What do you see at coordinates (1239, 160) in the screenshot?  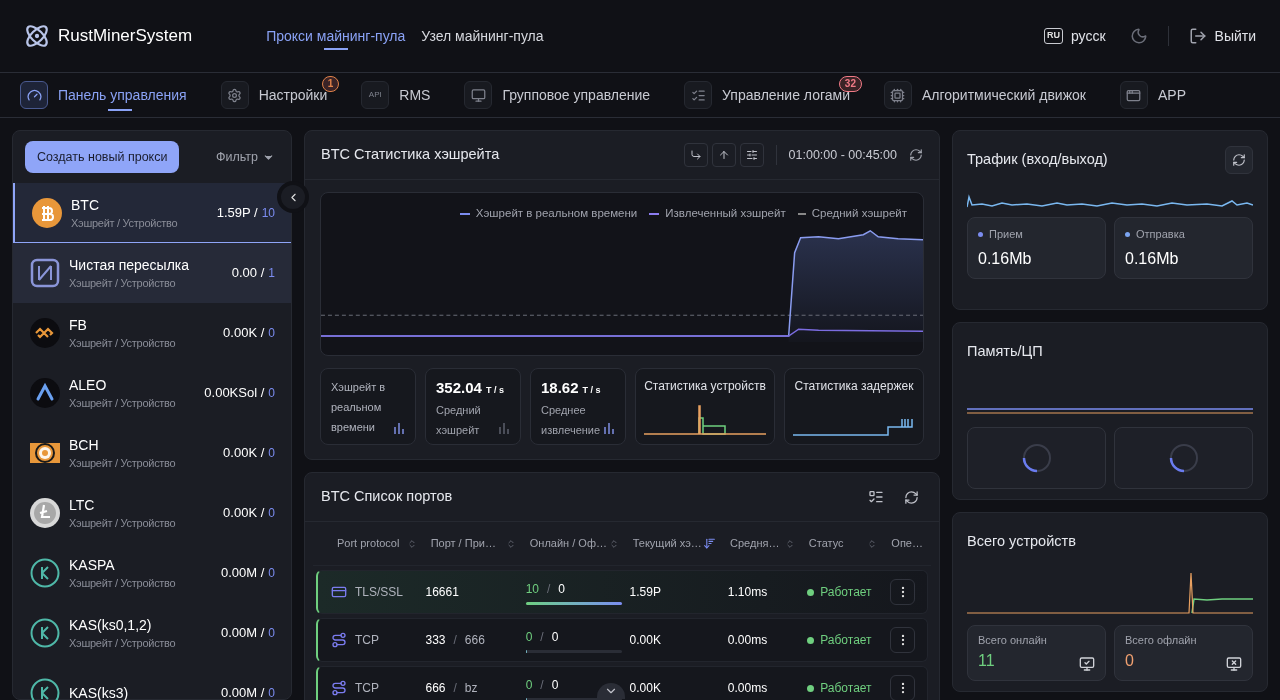 I see `refresh-button` at bounding box center [1239, 160].